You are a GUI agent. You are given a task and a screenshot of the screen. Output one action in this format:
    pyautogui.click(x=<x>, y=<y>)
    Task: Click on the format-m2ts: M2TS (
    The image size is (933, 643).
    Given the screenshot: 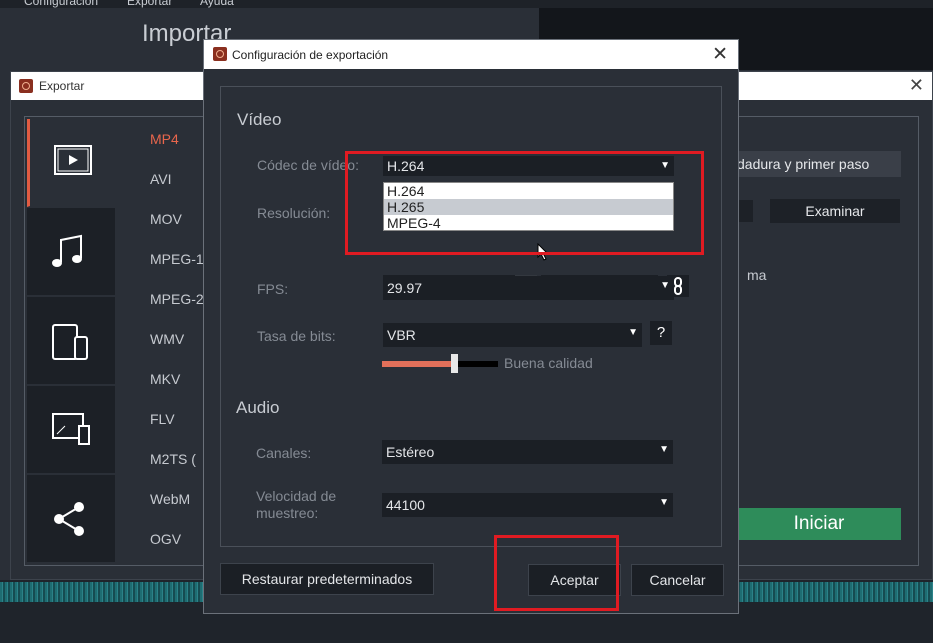 What is the action you would take?
    pyautogui.click(x=173, y=459)
    